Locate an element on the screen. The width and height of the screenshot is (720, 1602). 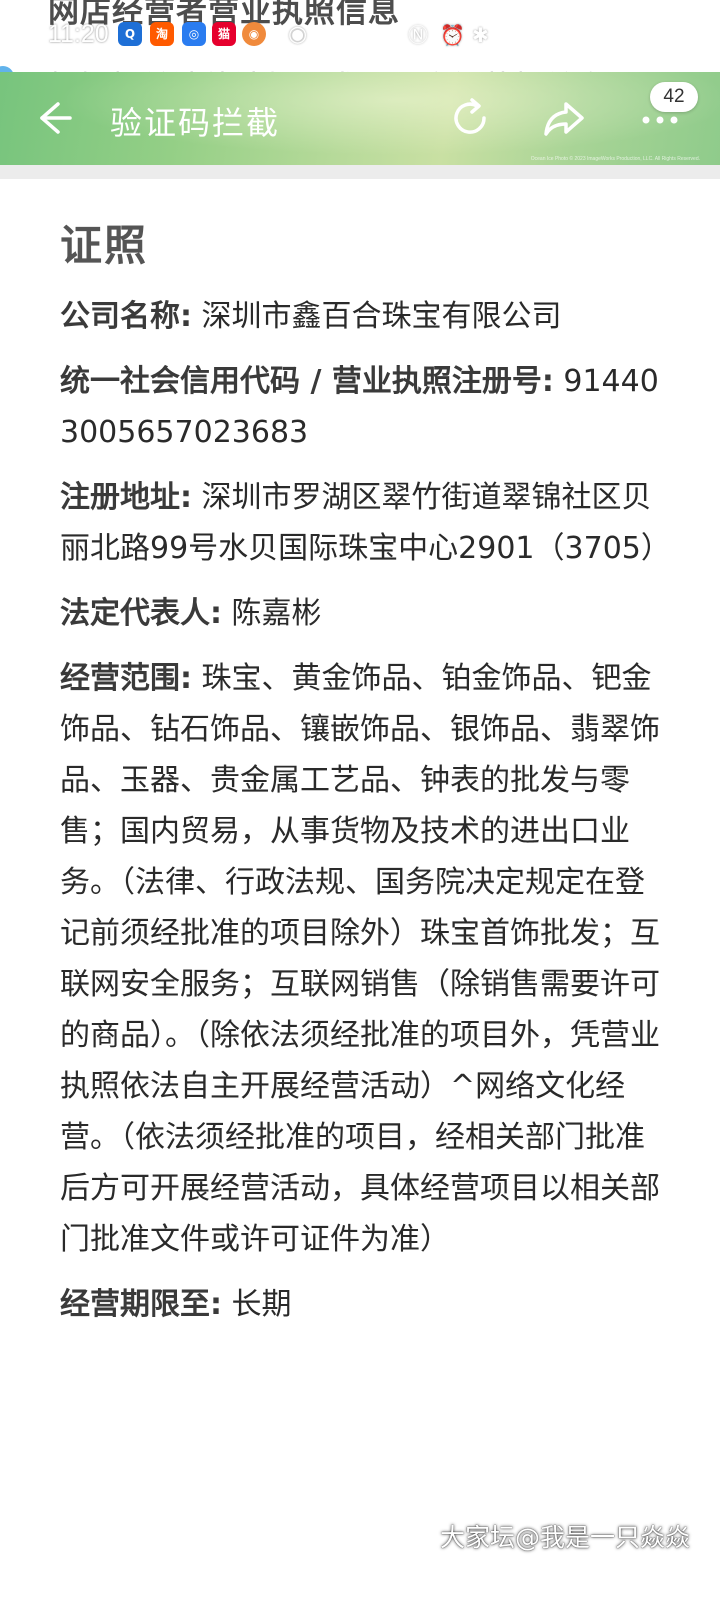
field-label: 法定代表人: is located at coordinates (141, 613).